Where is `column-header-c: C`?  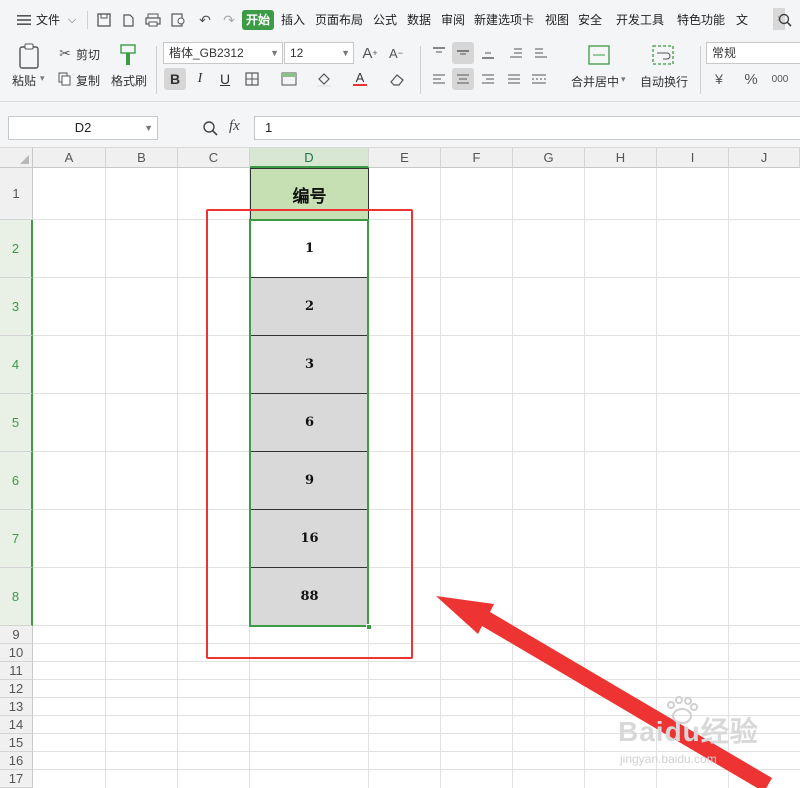 column-header-c: C is located at coordinates (214, 158).